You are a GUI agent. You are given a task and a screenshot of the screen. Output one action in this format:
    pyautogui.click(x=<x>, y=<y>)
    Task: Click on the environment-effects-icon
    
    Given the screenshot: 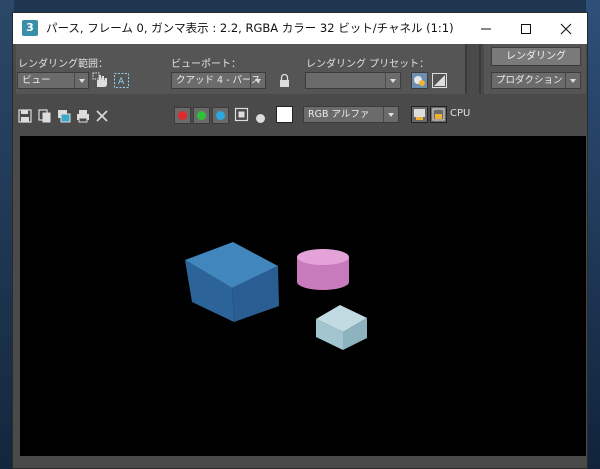 What is the action you would take?
    pyautogui.click(x=439, y=80)
    